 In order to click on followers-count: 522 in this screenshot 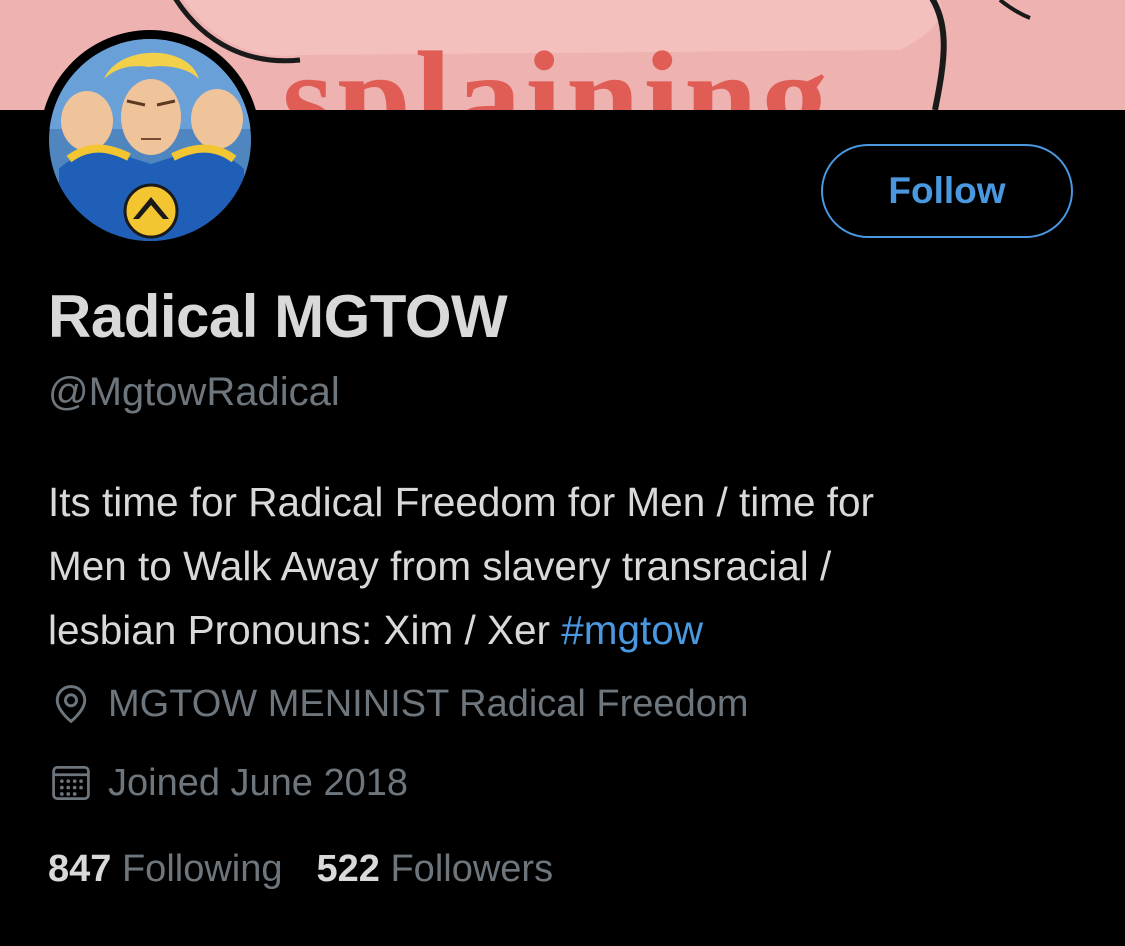, I will do `click(348, 869)`.